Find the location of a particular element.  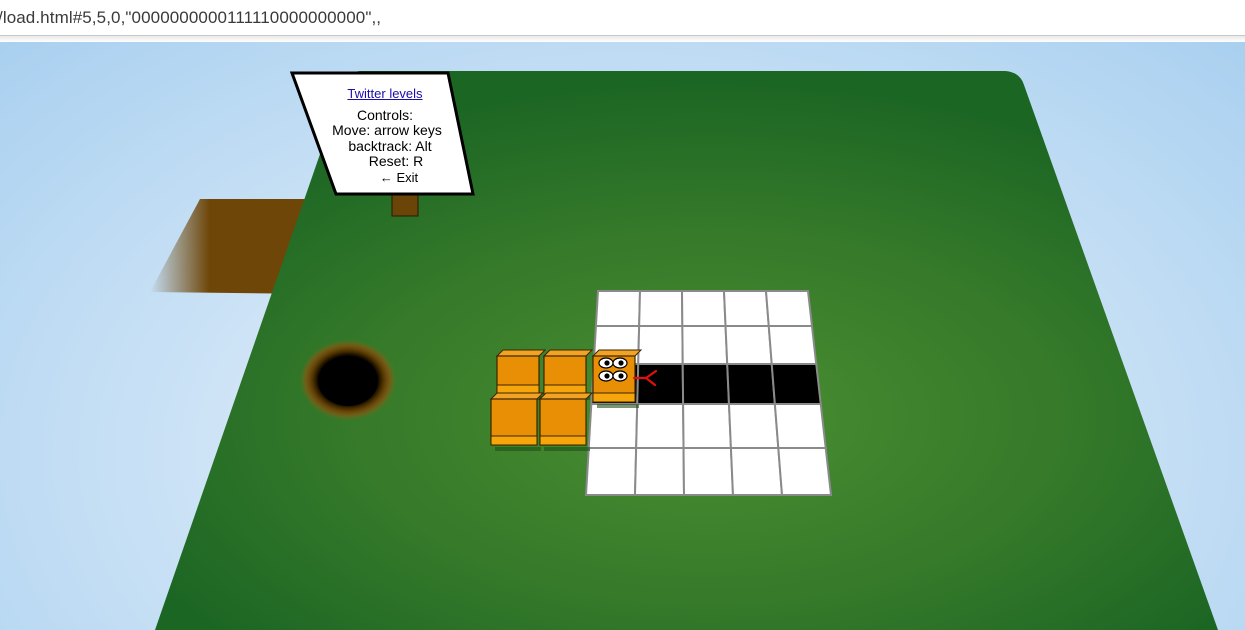

controls-title: Controls: is located at coordinates (385, 114).